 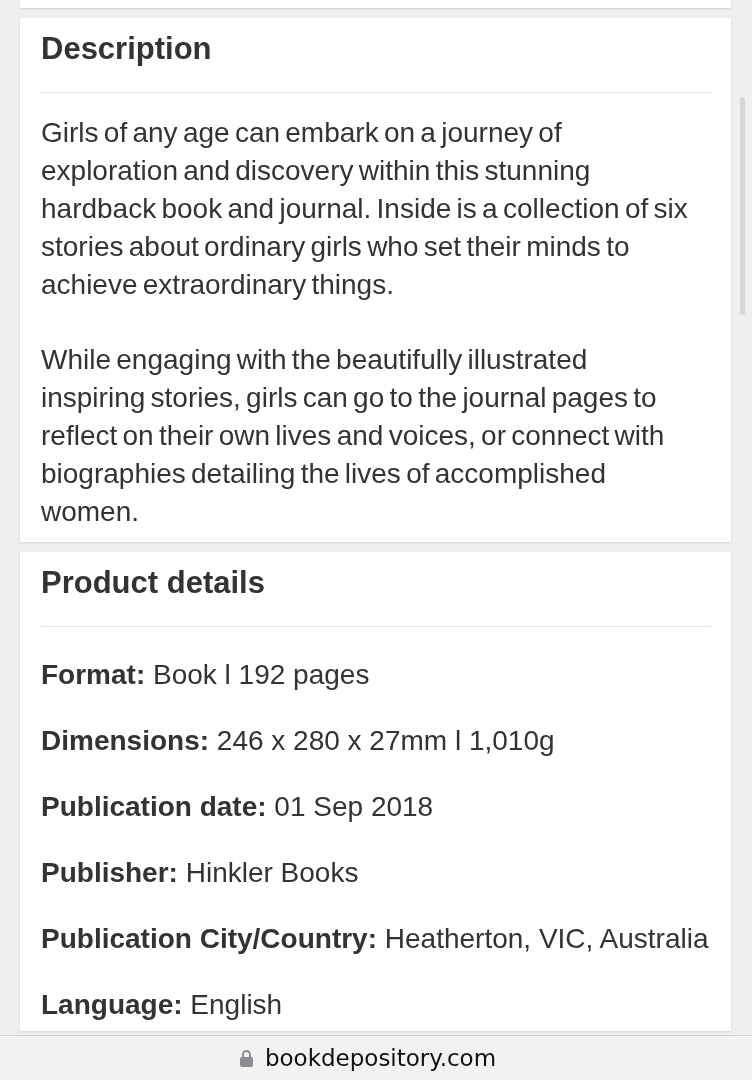 What do you see at coordinates (109, 872) in the screenshot?
I see `detail-label: Publisher:` at bounding box center [109, 872].